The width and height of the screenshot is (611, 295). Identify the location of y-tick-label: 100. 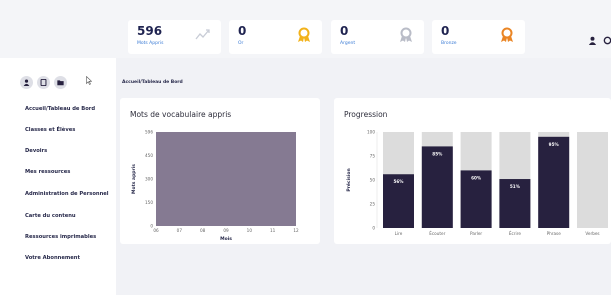
(371, 132).